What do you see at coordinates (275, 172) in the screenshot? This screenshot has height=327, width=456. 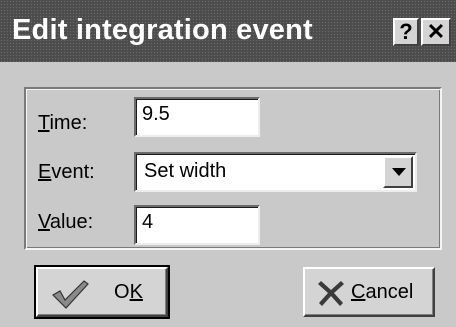 I see `event-dropdown: Set width` at bounding box center [275, 172].